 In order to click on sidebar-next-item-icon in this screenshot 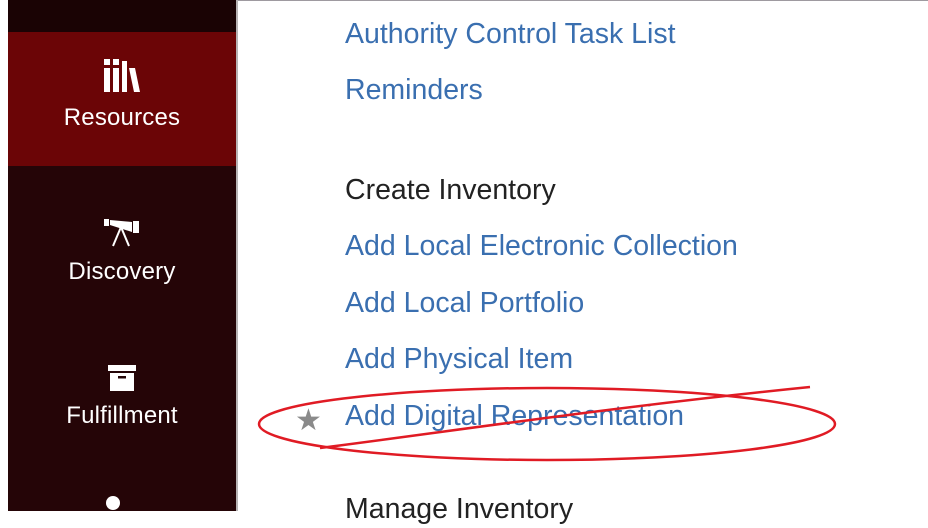, I will do `click(113, 503)`.